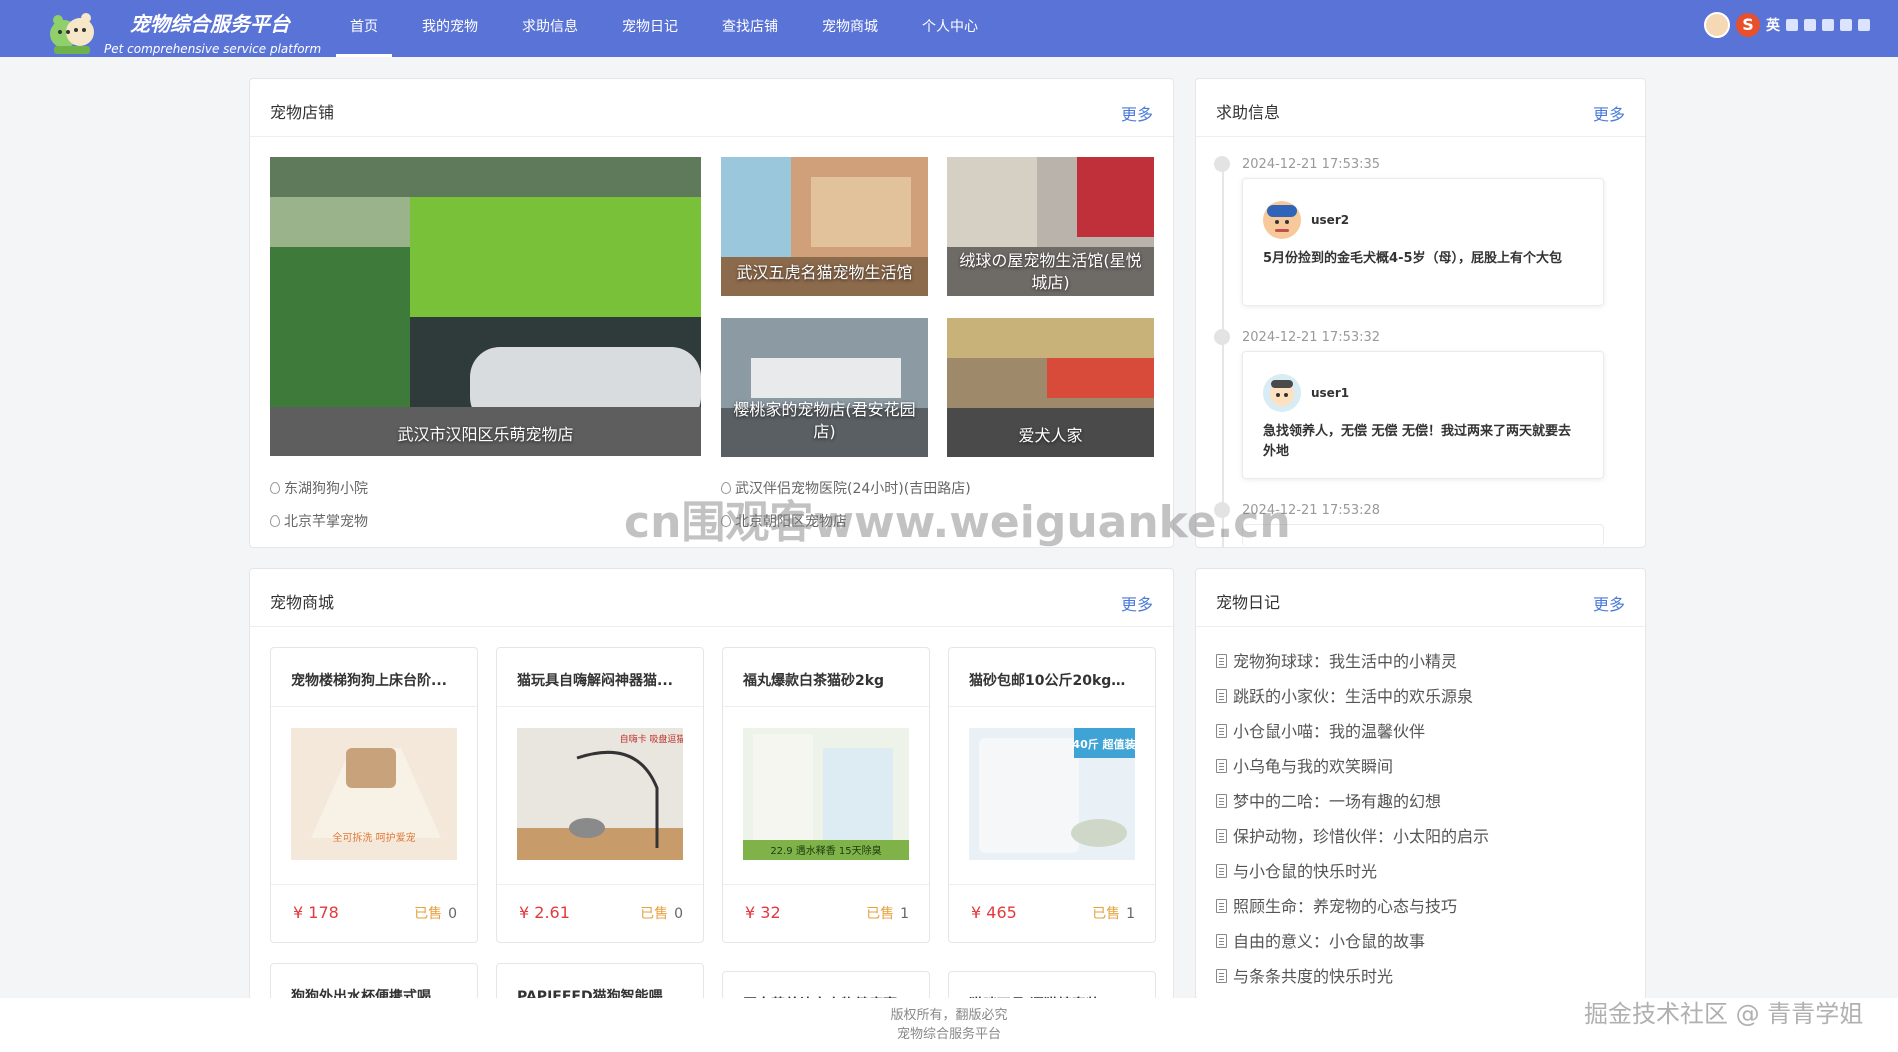 The width and height of the screenshot is (1898, 1052). I want to click on diary-item: 小乌龟与我的欢笑瞬间, so click(1304, 765).